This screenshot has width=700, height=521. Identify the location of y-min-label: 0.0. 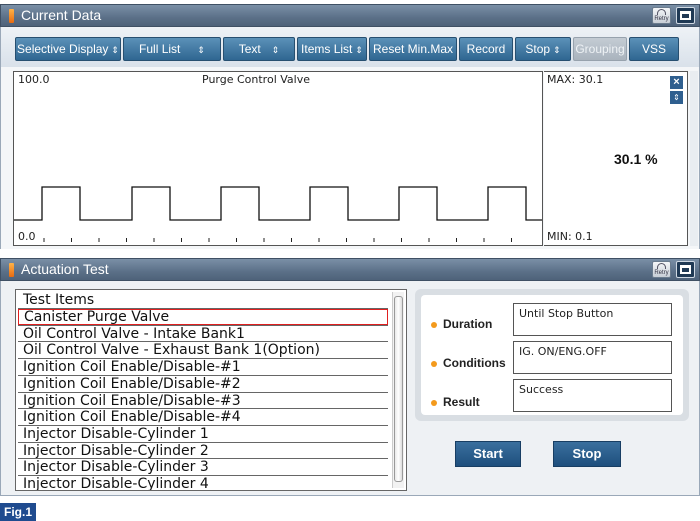
(27, 236).